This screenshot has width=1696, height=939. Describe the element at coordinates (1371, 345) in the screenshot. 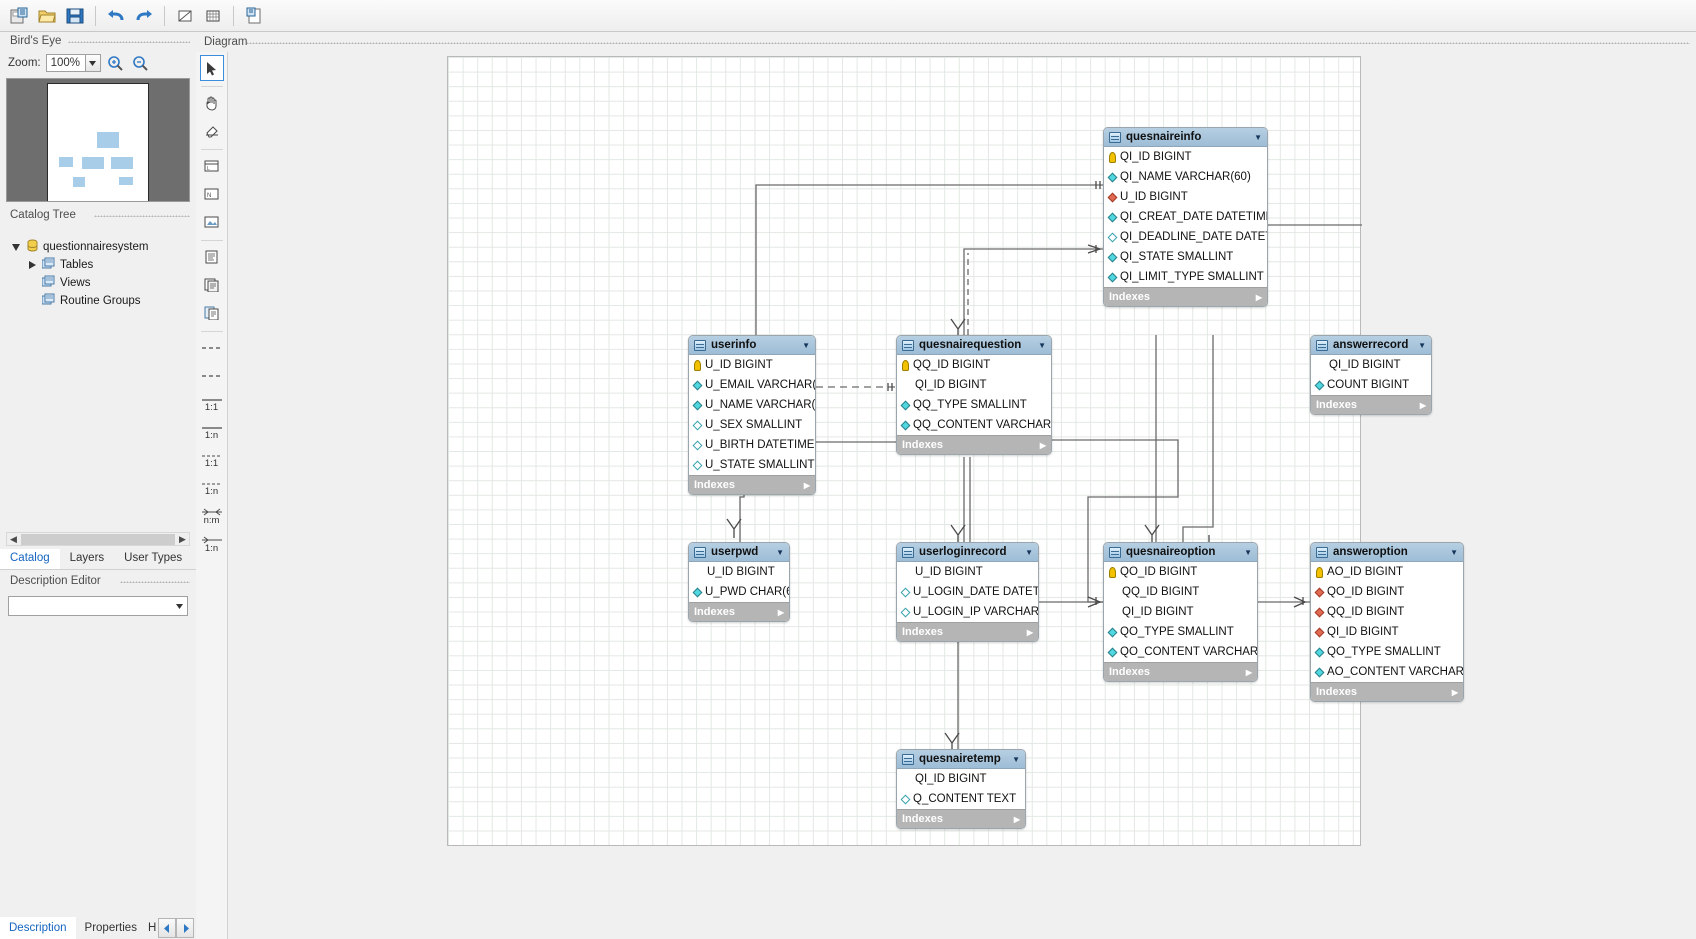

I see `er-table-header: answerrecord ▼` at that location.